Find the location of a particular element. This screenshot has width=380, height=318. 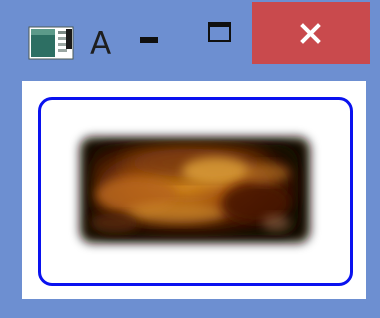

maximize-button is located at coordinates (220, 33).